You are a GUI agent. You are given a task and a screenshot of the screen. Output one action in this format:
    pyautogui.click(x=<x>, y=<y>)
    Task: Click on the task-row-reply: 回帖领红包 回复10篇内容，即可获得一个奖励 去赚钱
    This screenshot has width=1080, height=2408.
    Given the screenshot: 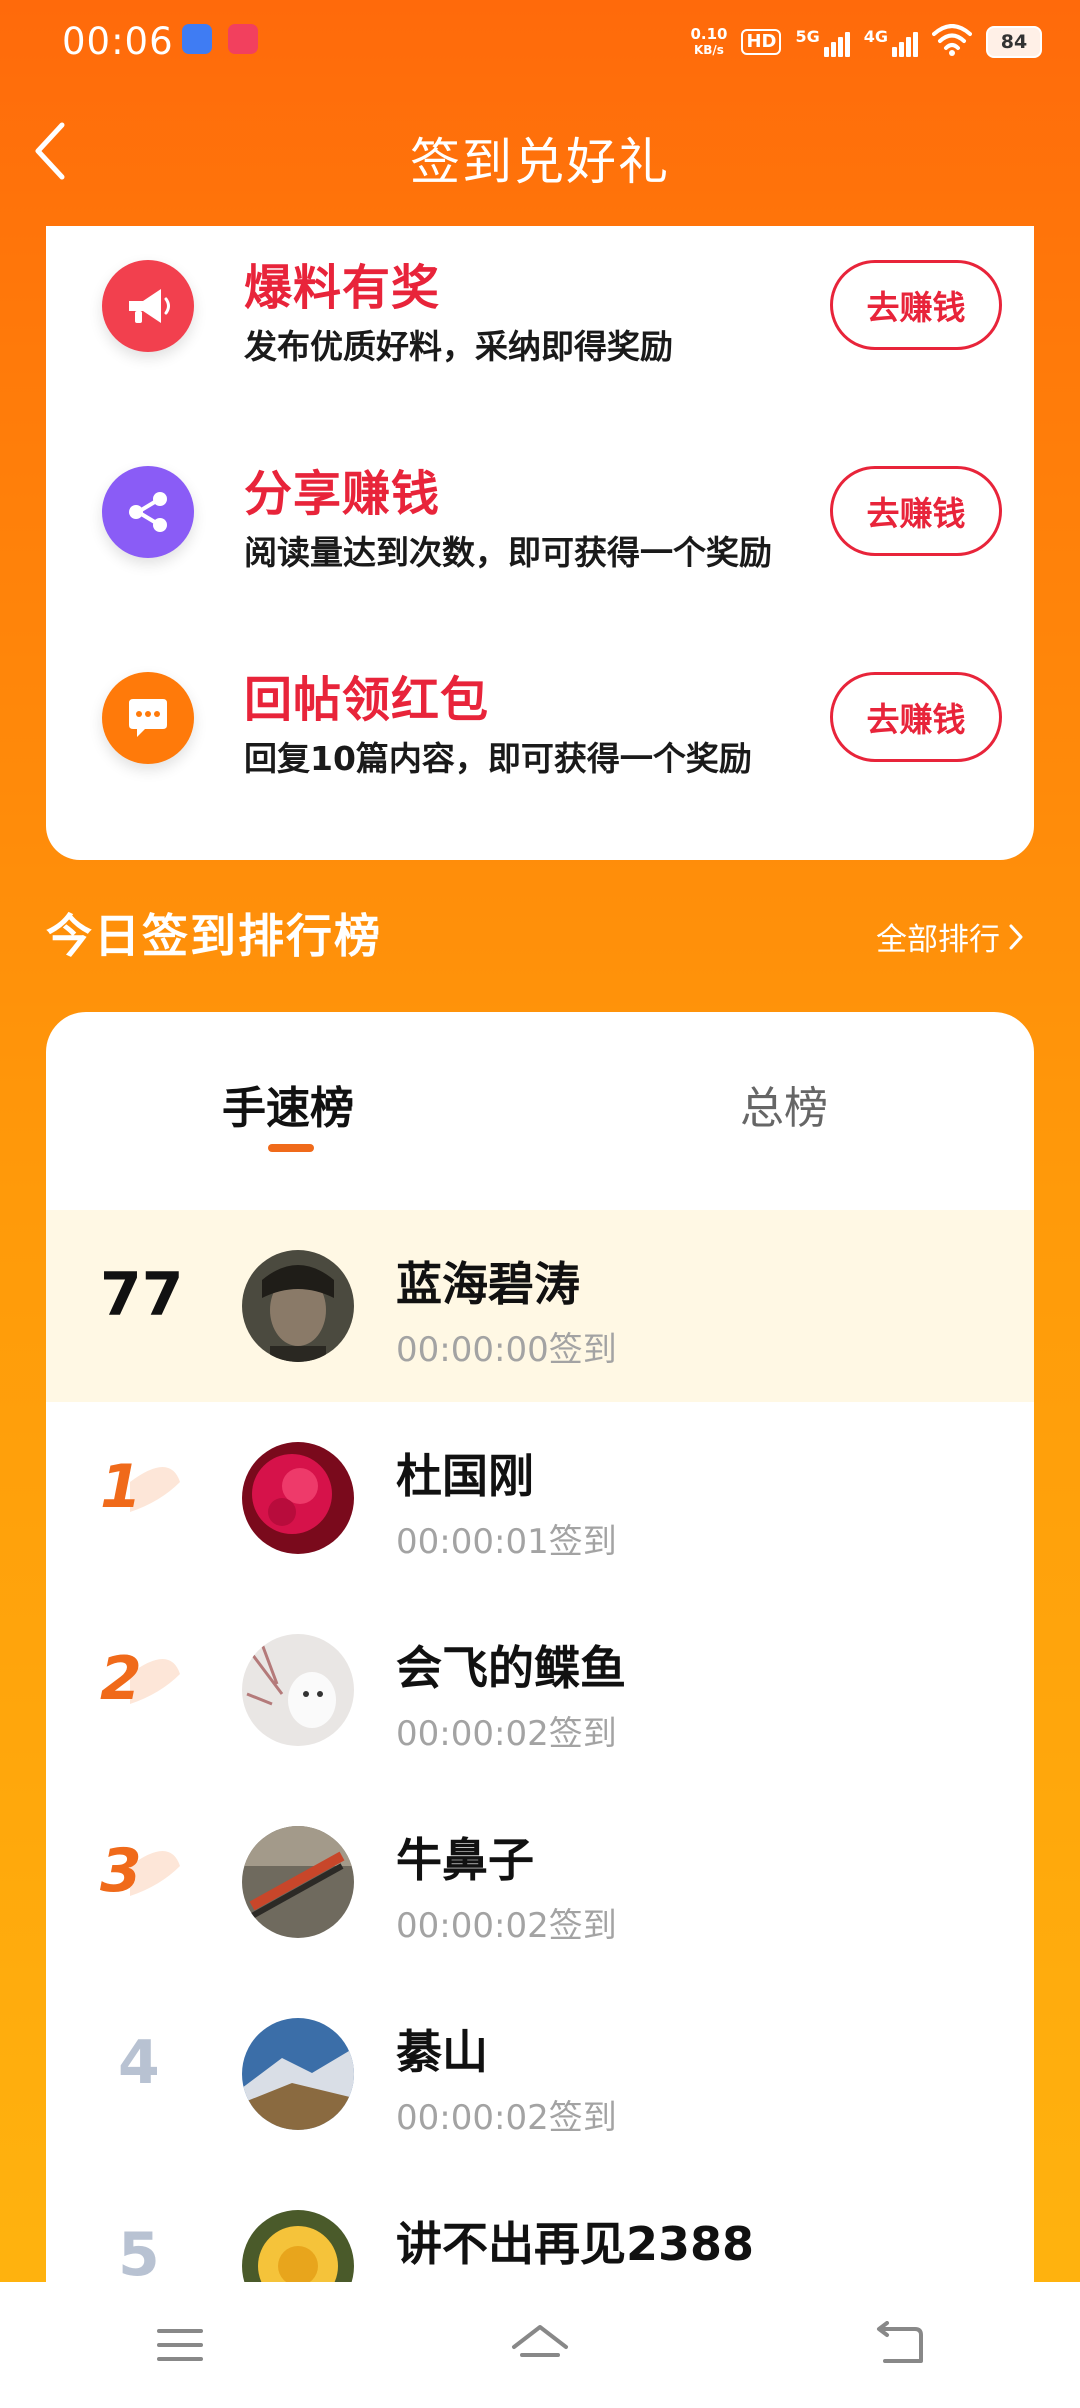 What is the action you would take?
    pyautogui.click(x=540, y=728)
    